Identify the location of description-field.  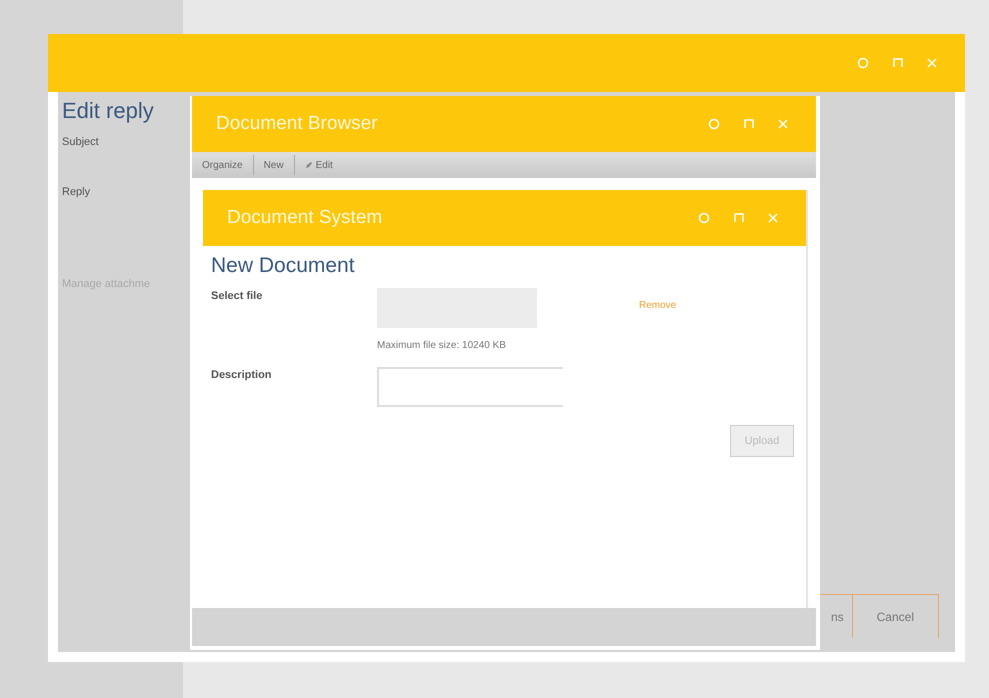
(470, 387).